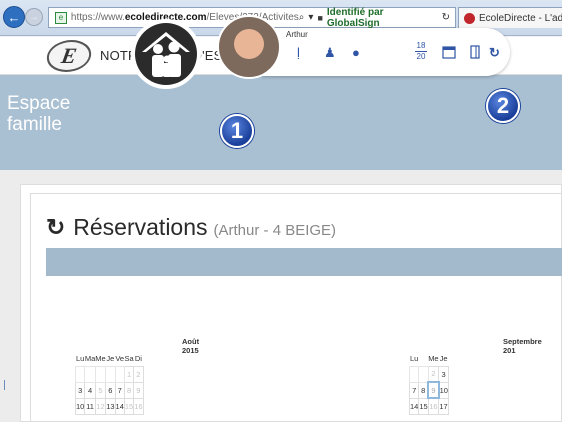  Describe the element at coordinates (522, 346) in the screenshot. I see `month-label: Septembre 201` at that location.